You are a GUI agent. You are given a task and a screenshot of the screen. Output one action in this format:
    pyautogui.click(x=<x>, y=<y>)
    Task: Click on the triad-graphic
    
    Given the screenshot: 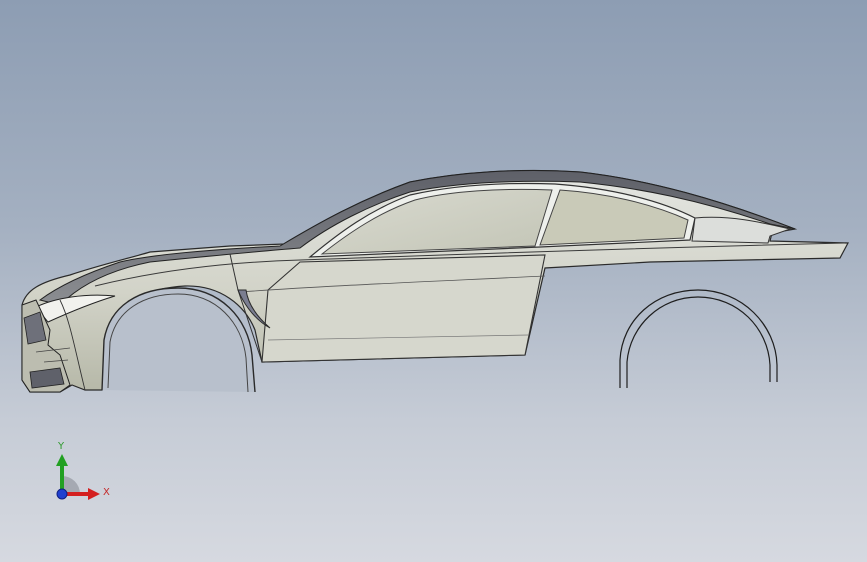 What is the action you would take?
    pyautogui.click(x=78, y=477)
    